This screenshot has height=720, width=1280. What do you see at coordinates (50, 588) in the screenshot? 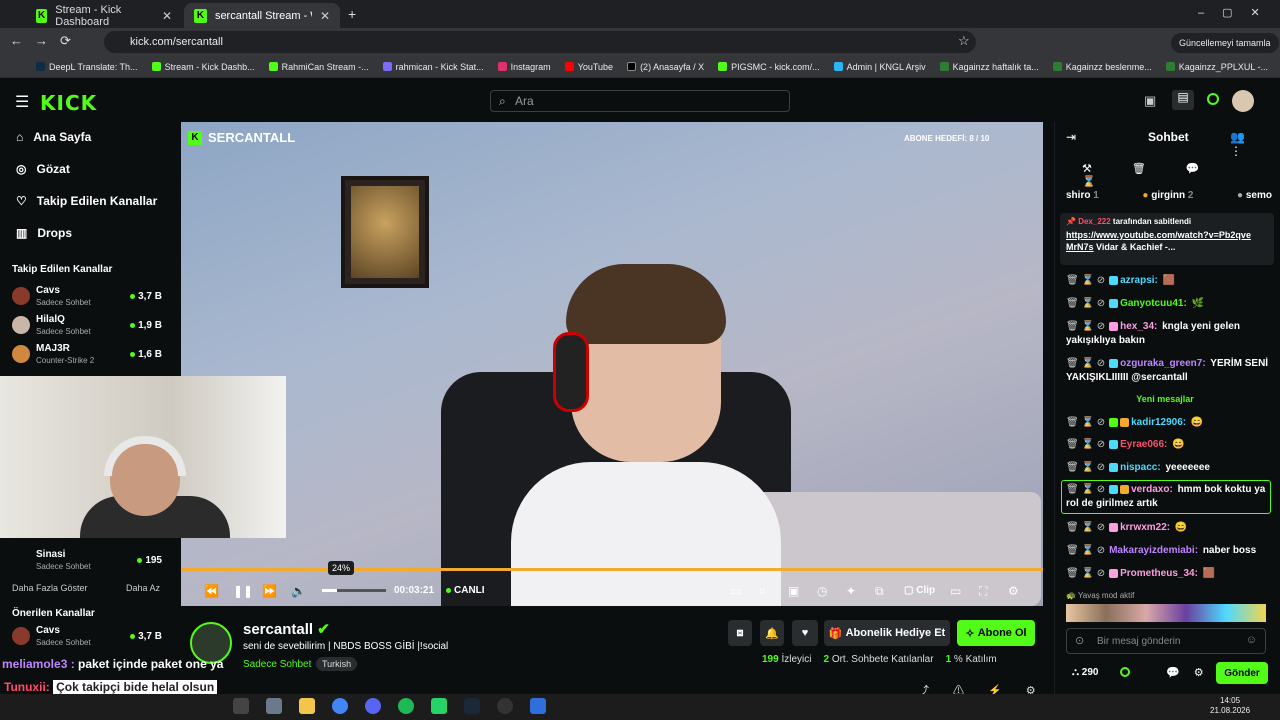
I see `show-more-link: Daha Fazla Göster` at bounding box center [50, 588].